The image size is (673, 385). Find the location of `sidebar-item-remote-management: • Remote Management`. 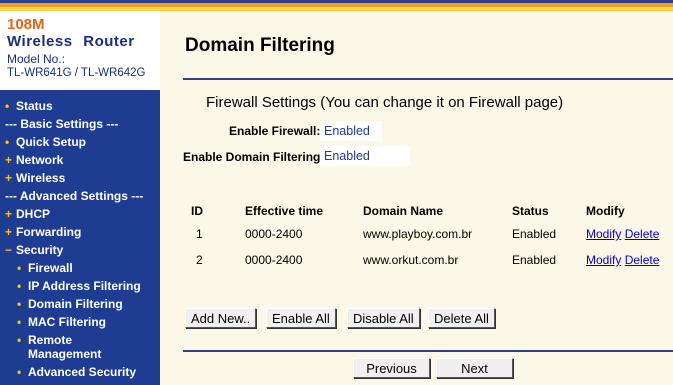

sidebar-item-remote-management: • Remote Management is located at coordinates (80, 347).